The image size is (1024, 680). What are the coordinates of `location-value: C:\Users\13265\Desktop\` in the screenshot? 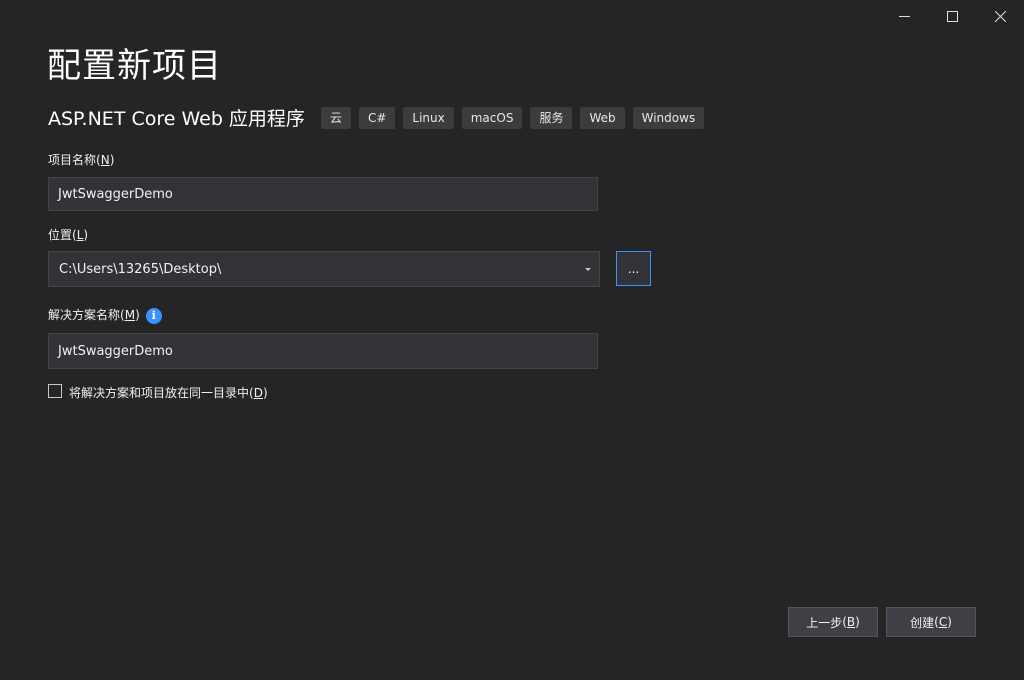 It's located at (140, 269).